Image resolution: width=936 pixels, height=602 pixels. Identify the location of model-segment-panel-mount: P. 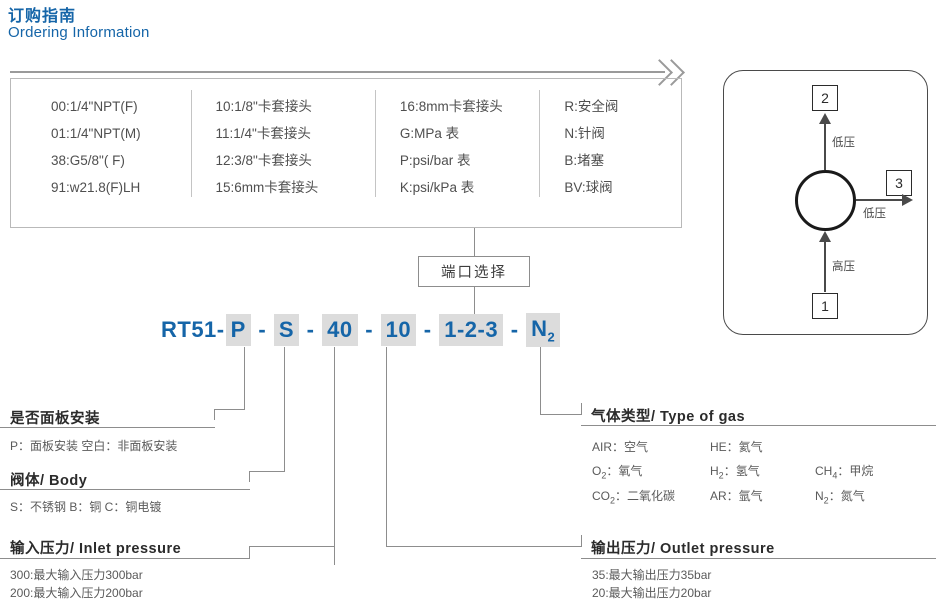
(238, 330).